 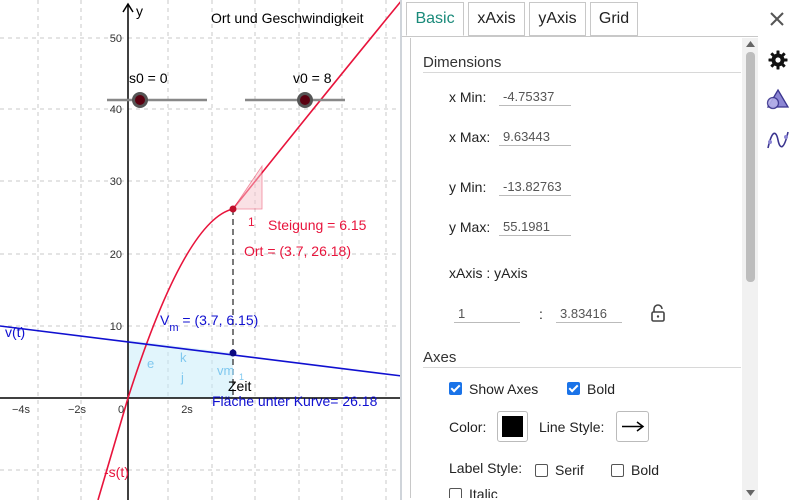 I want to click on vt-label: v(t), so click(x=15, y=332).